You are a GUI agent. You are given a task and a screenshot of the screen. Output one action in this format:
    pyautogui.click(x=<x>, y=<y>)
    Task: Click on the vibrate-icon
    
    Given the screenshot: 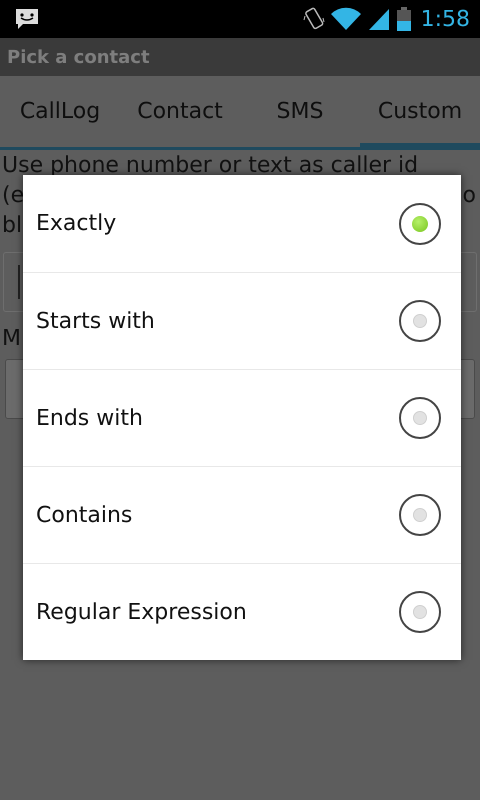 What is the action you would take?
    pyautogui.click(x=313, y=19)
    